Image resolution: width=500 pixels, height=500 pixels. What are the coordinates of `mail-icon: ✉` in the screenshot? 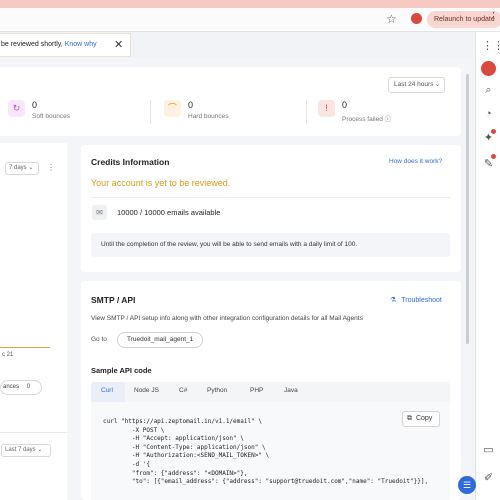 It's located at (99, 212).